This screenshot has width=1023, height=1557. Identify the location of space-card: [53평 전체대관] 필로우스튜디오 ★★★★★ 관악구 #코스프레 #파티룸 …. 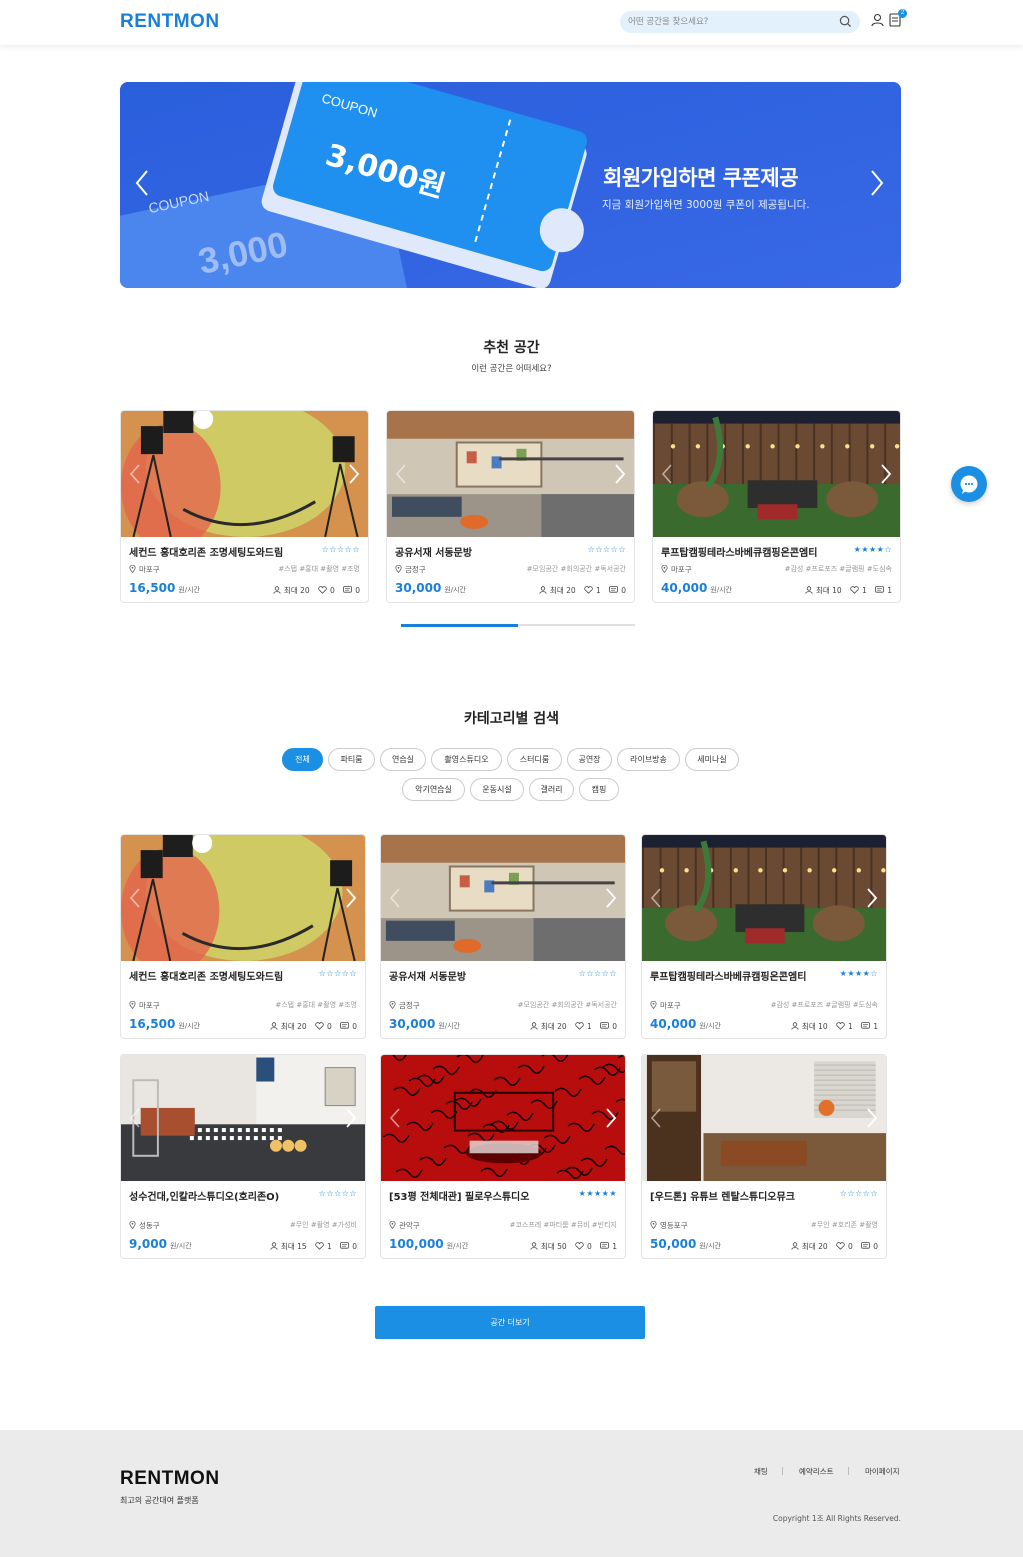
(503, 1156).